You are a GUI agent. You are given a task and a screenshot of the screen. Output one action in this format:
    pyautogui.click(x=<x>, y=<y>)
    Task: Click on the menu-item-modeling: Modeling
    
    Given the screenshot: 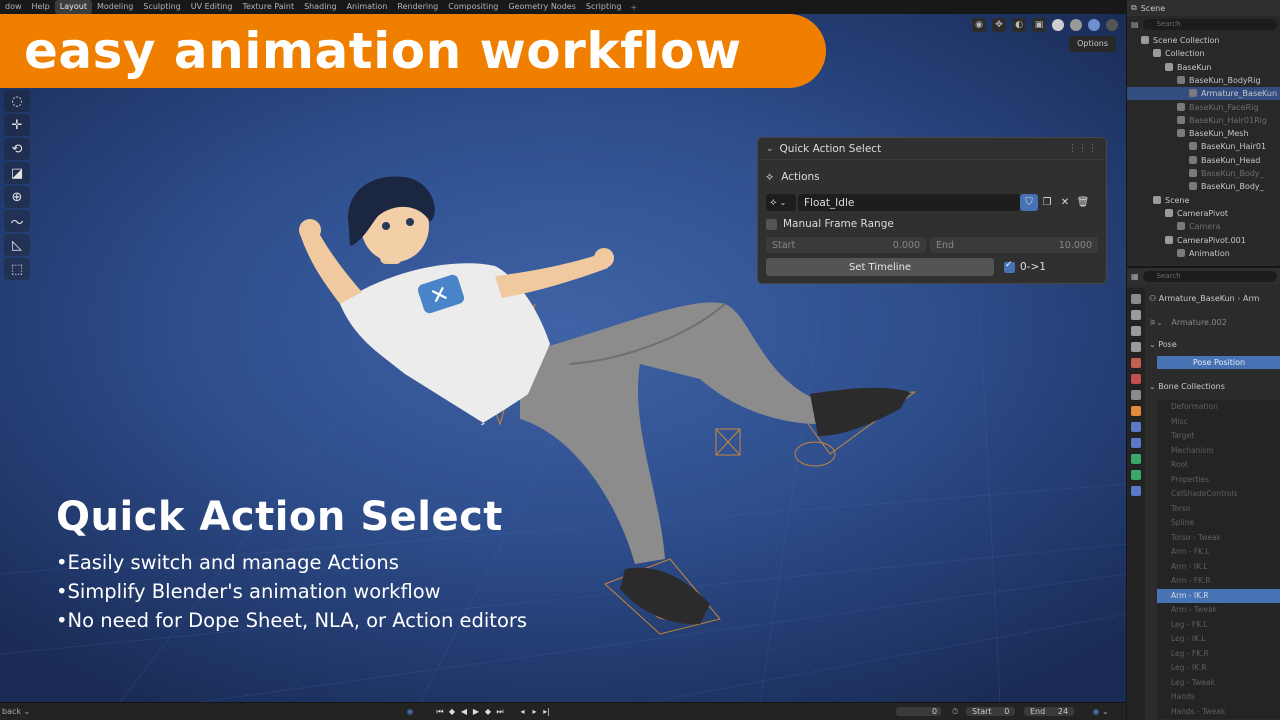 What is the action you would take?
    pyautogui.click(x=115, y=7)
    